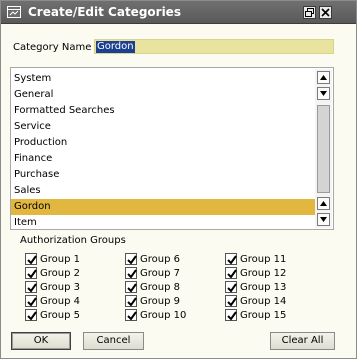  What do you see at coordinates (163, 315) in the screenshot?
I see `group-label: Group 10` at bounding box center [163, 315].